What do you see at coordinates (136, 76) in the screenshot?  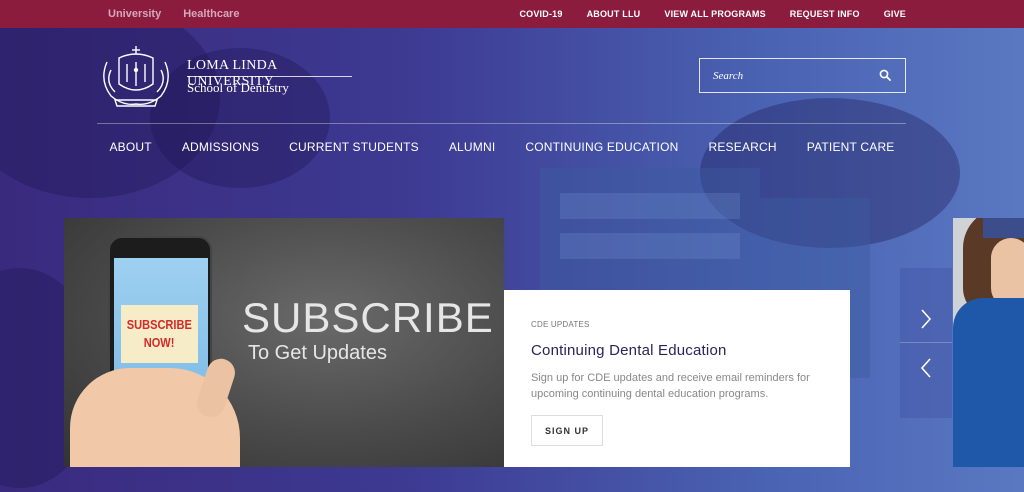 I see `university-crest-icon` at bounding box center [136, 76].